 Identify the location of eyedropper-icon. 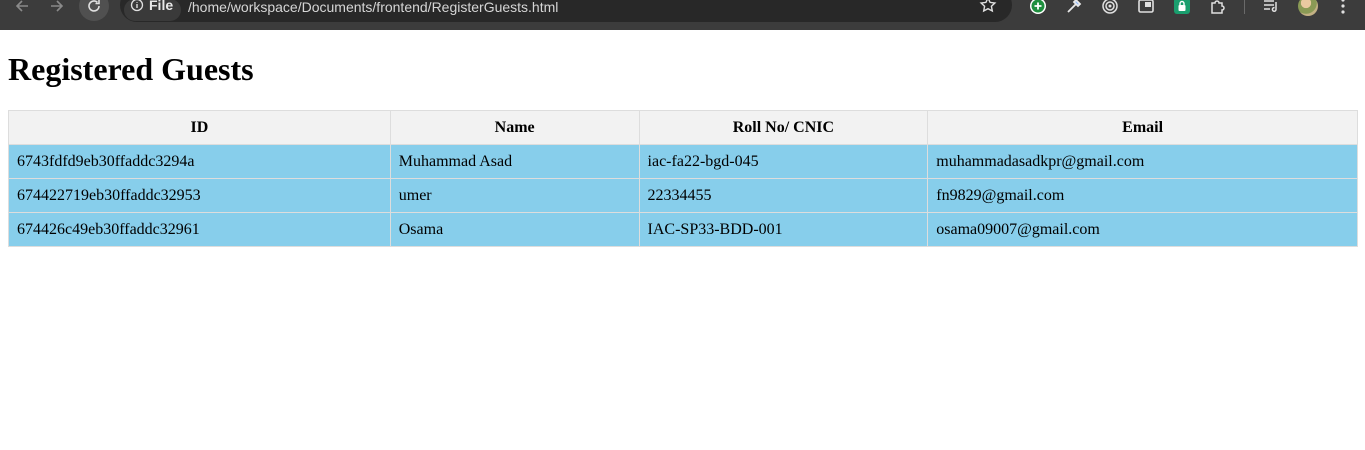
(1074, 7).